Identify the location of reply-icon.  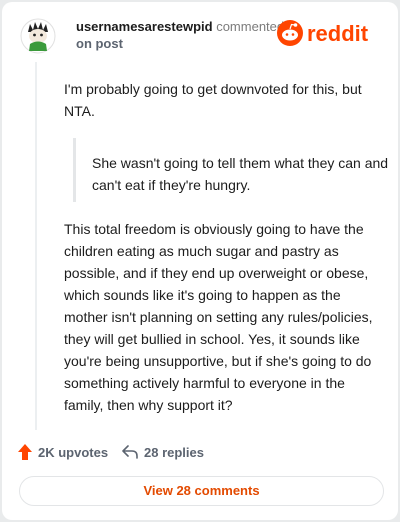
(130, 452).